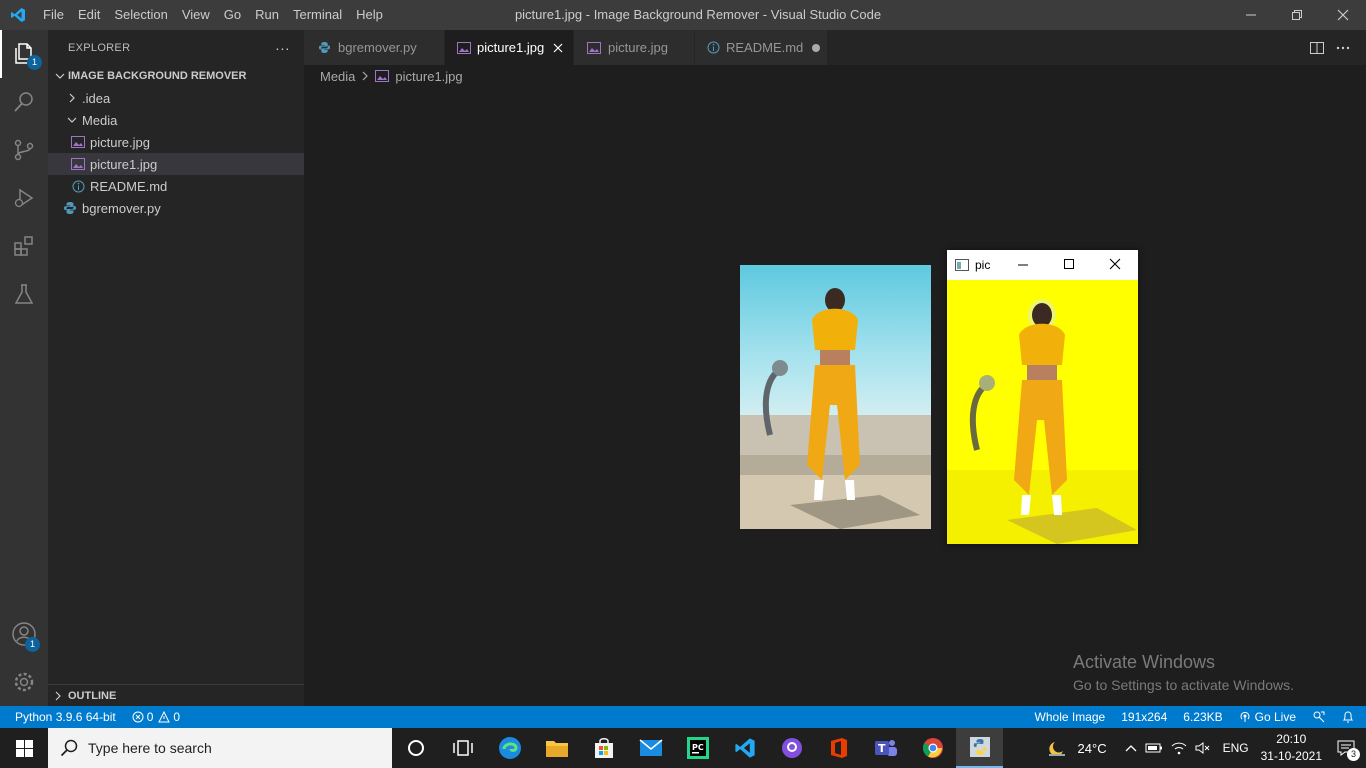 The image size is (1366, 768). Describe the element at coordinates (1343, 47) in the screenshot. I see `more-actions-icon` at that location.